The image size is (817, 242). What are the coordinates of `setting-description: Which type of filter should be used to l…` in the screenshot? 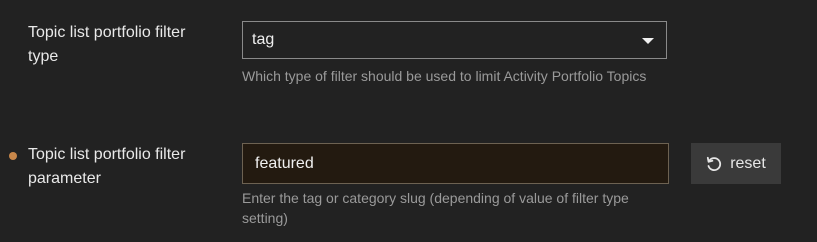 It's located at (444, 76).